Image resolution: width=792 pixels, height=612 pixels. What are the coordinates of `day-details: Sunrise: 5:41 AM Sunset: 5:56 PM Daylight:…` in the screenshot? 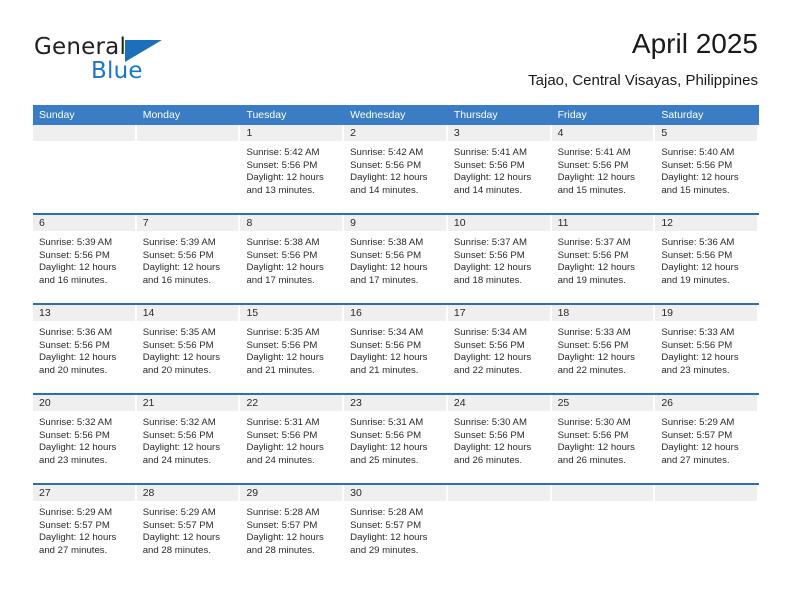 It's located at (604, 169).